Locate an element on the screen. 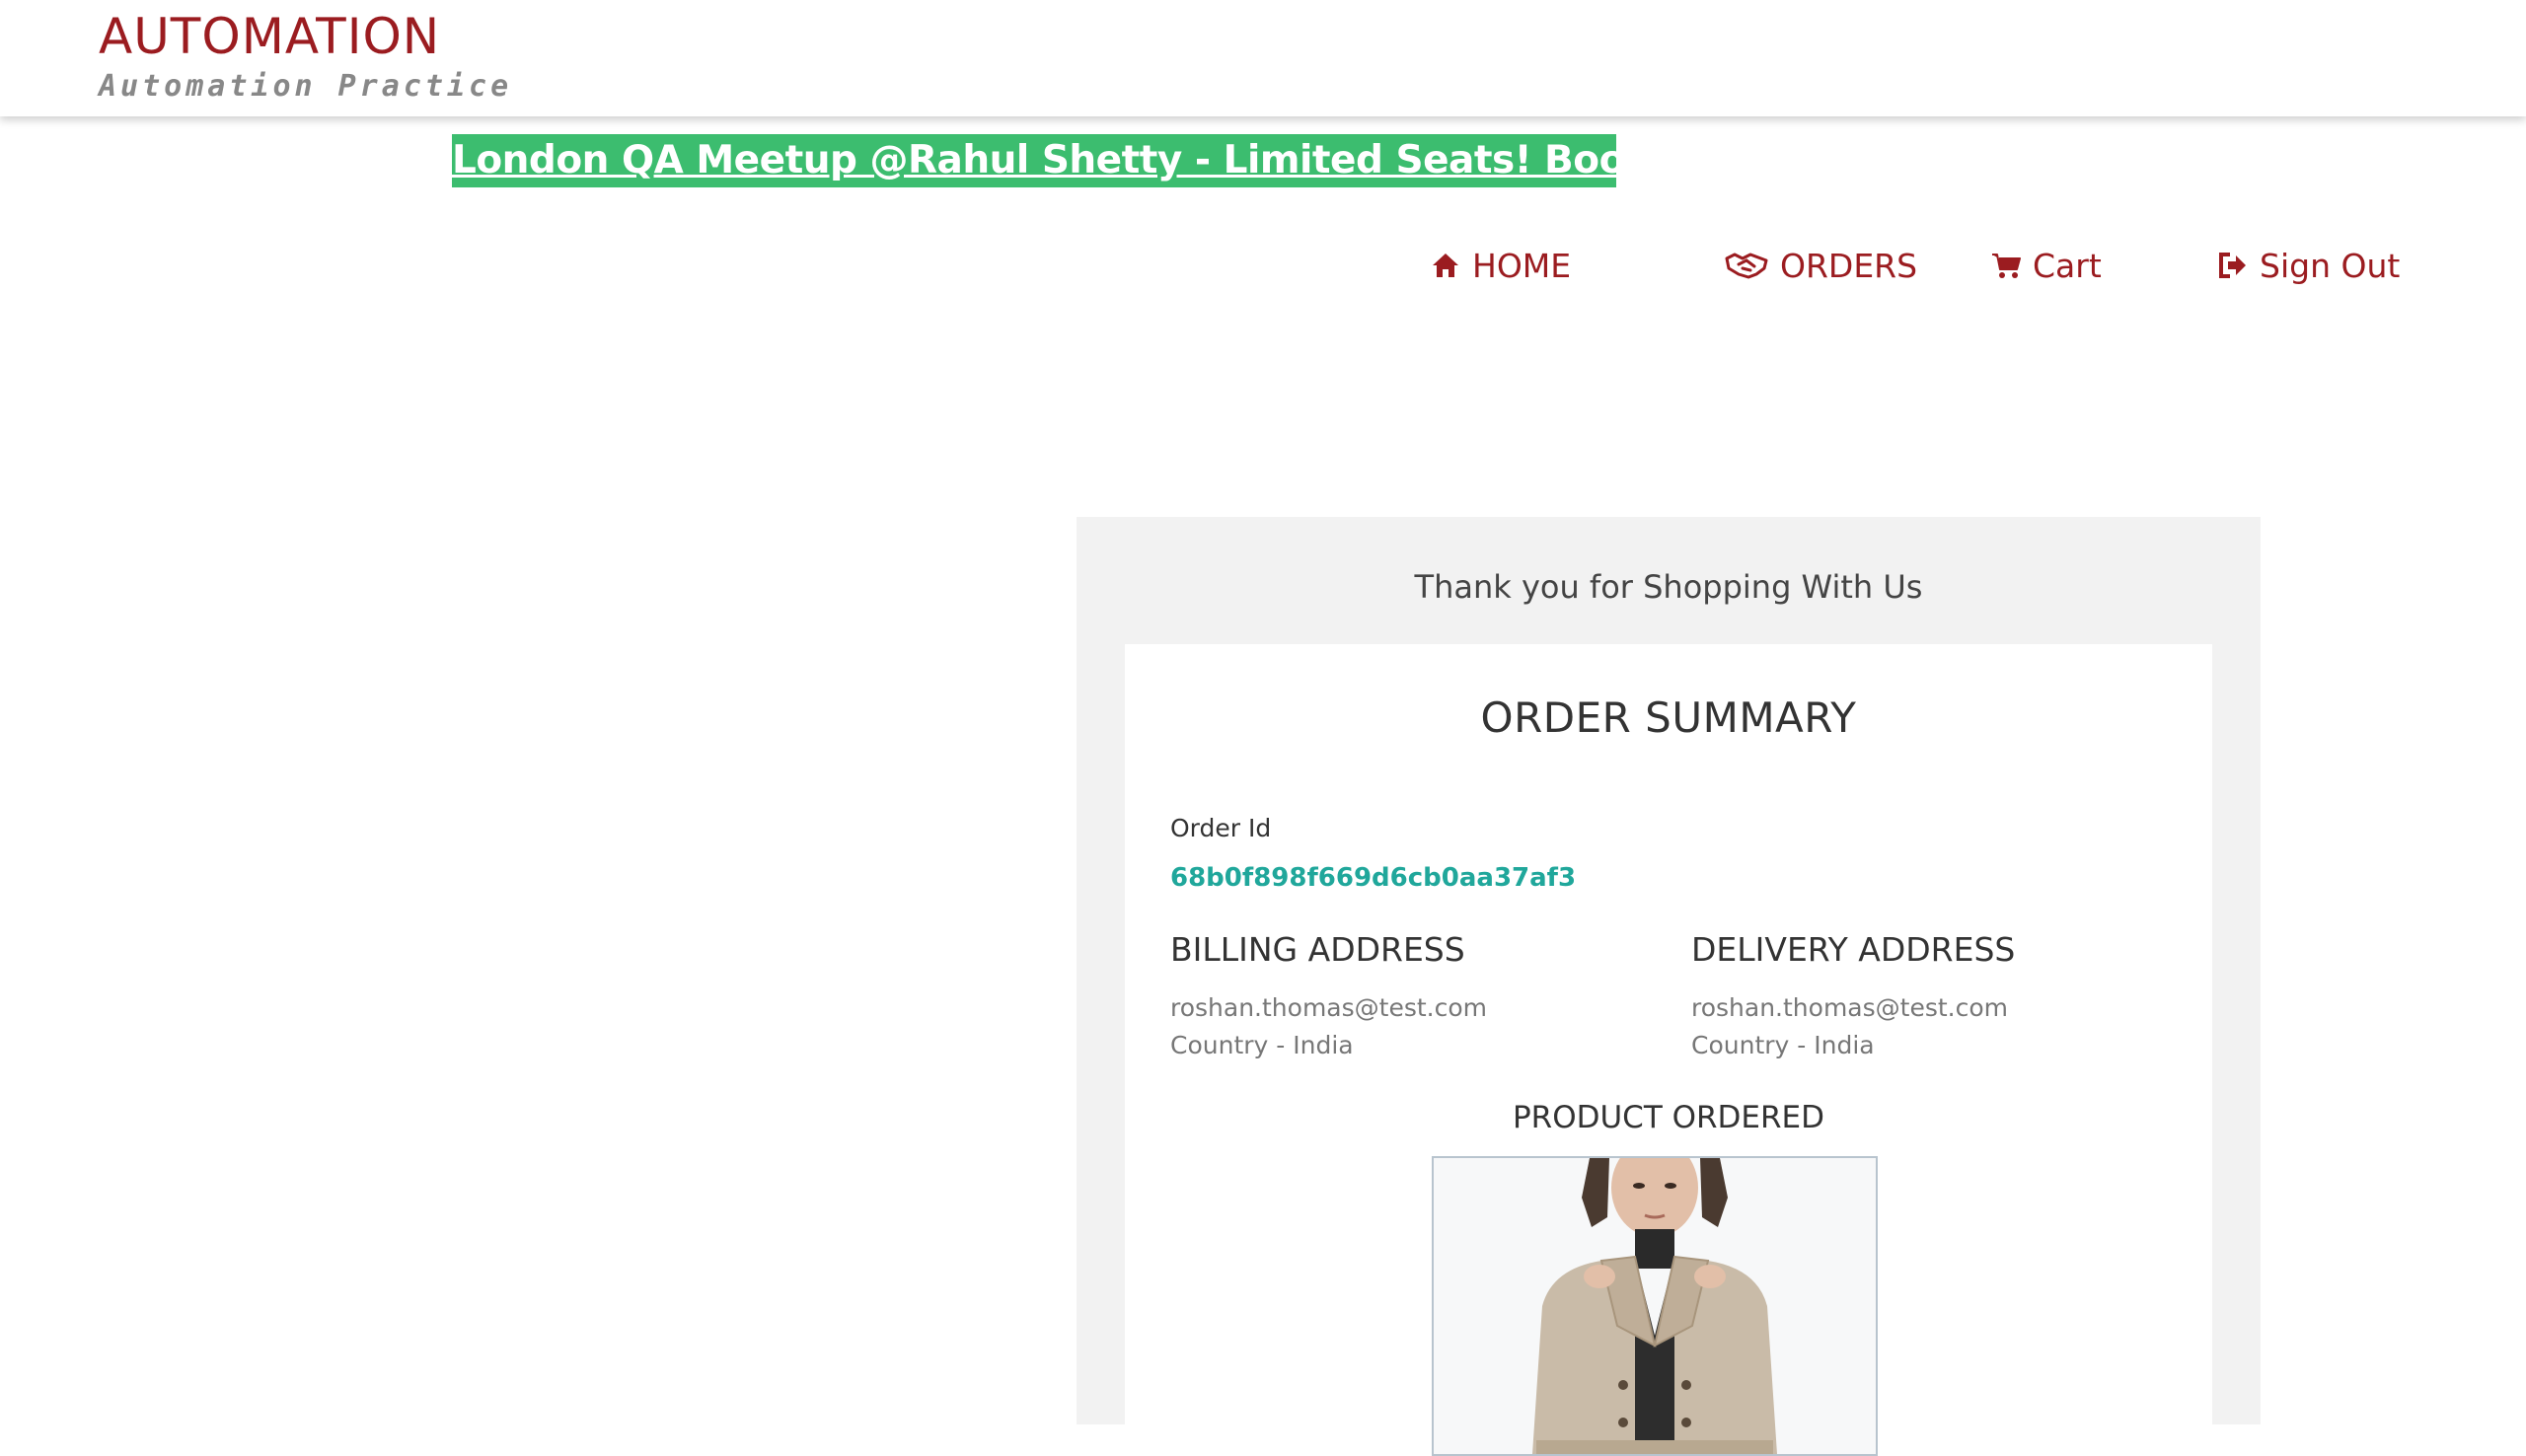 The height and width of the screenshot is (1456, 2526). coat-product-illustration is located at coordinates (1655, 1306).